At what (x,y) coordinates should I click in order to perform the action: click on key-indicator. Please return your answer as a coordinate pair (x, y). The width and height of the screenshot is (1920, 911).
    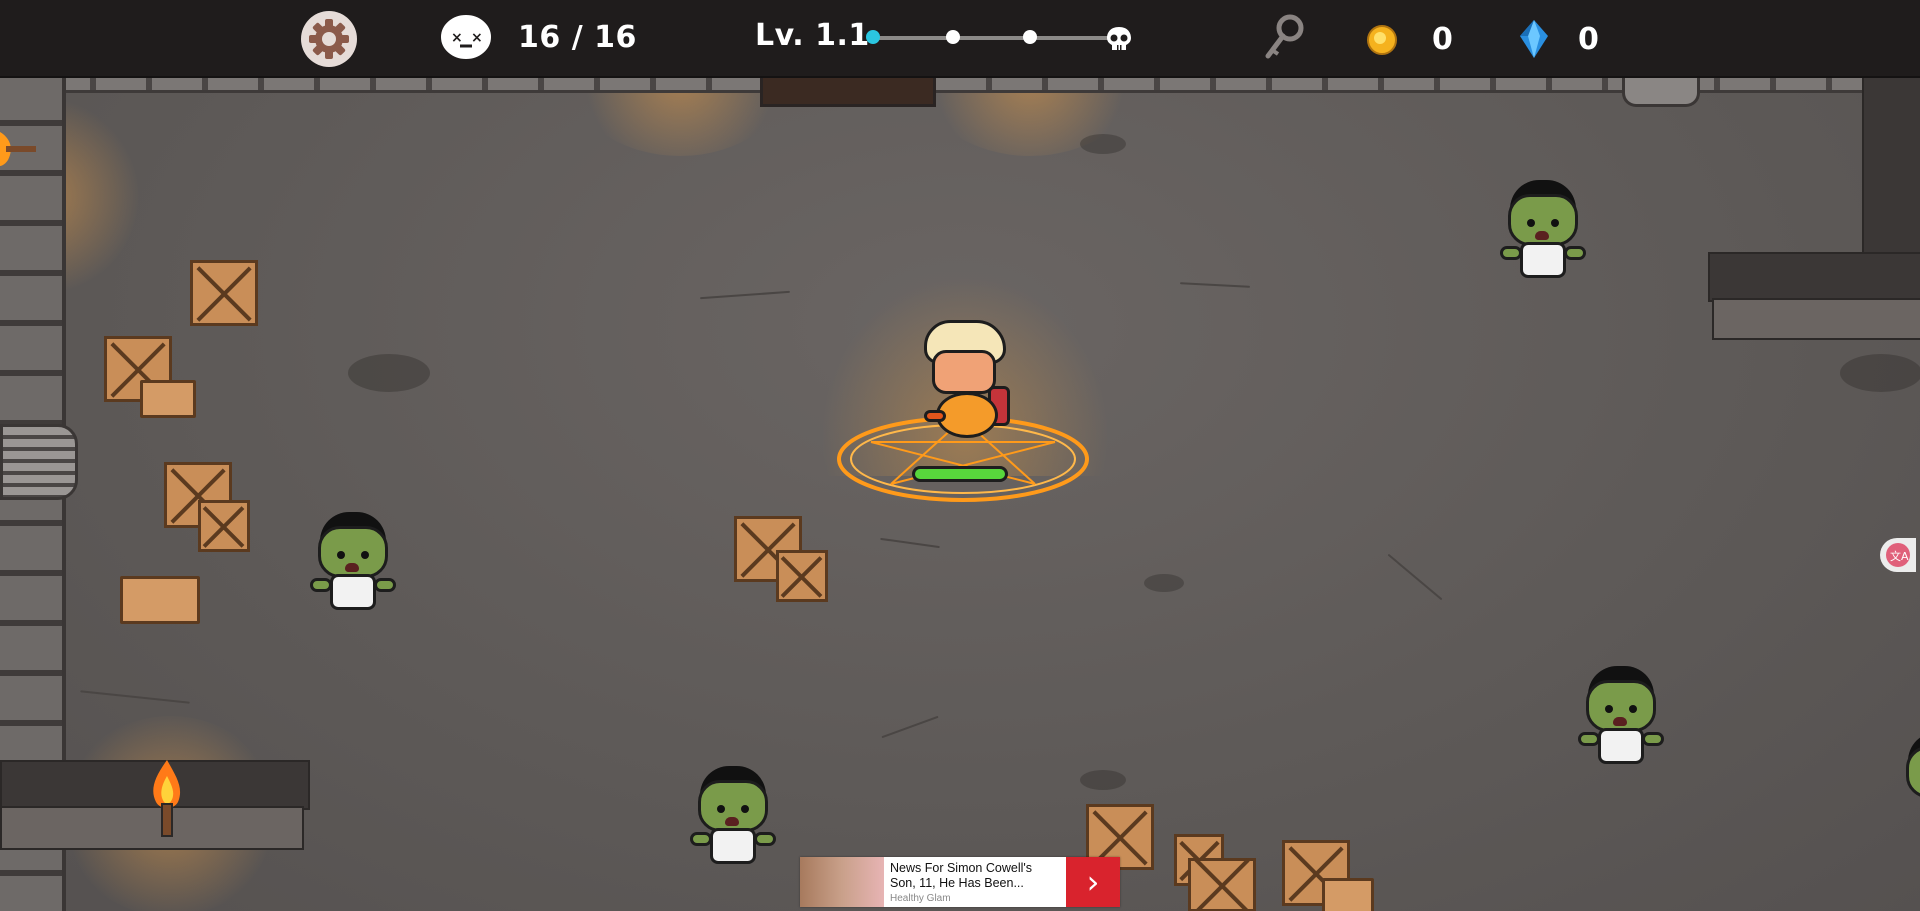
    Looking at the image, I should click on (1284, 38).